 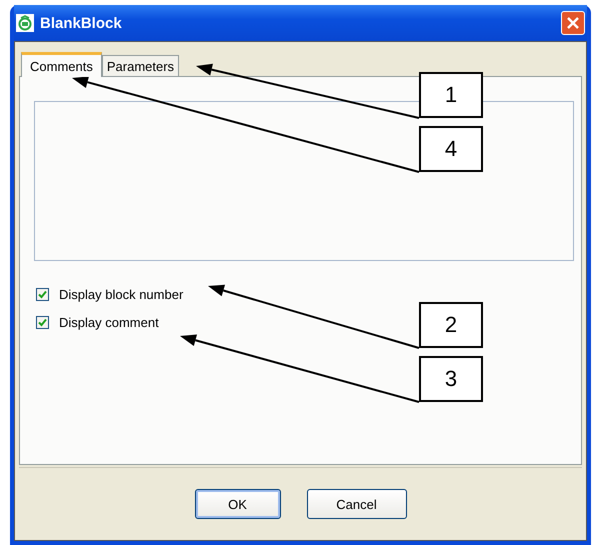 I want to click on window-title: BlankBlock, so click(x=81, y=23).